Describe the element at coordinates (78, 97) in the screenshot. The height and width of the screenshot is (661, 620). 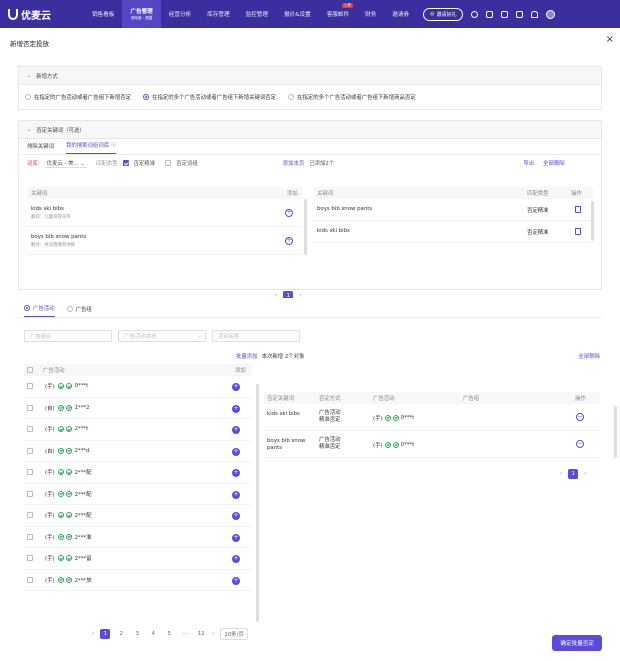
I see `mode-option-0: 在指定的广告活动或者广告组下新增否定` at that location.